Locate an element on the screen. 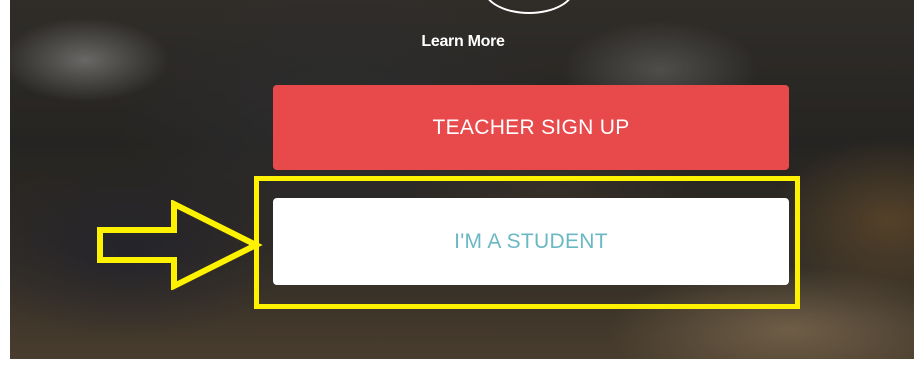  teacher-signup-label: TEACHER SIGN UP is located at coordinates (531, 127).